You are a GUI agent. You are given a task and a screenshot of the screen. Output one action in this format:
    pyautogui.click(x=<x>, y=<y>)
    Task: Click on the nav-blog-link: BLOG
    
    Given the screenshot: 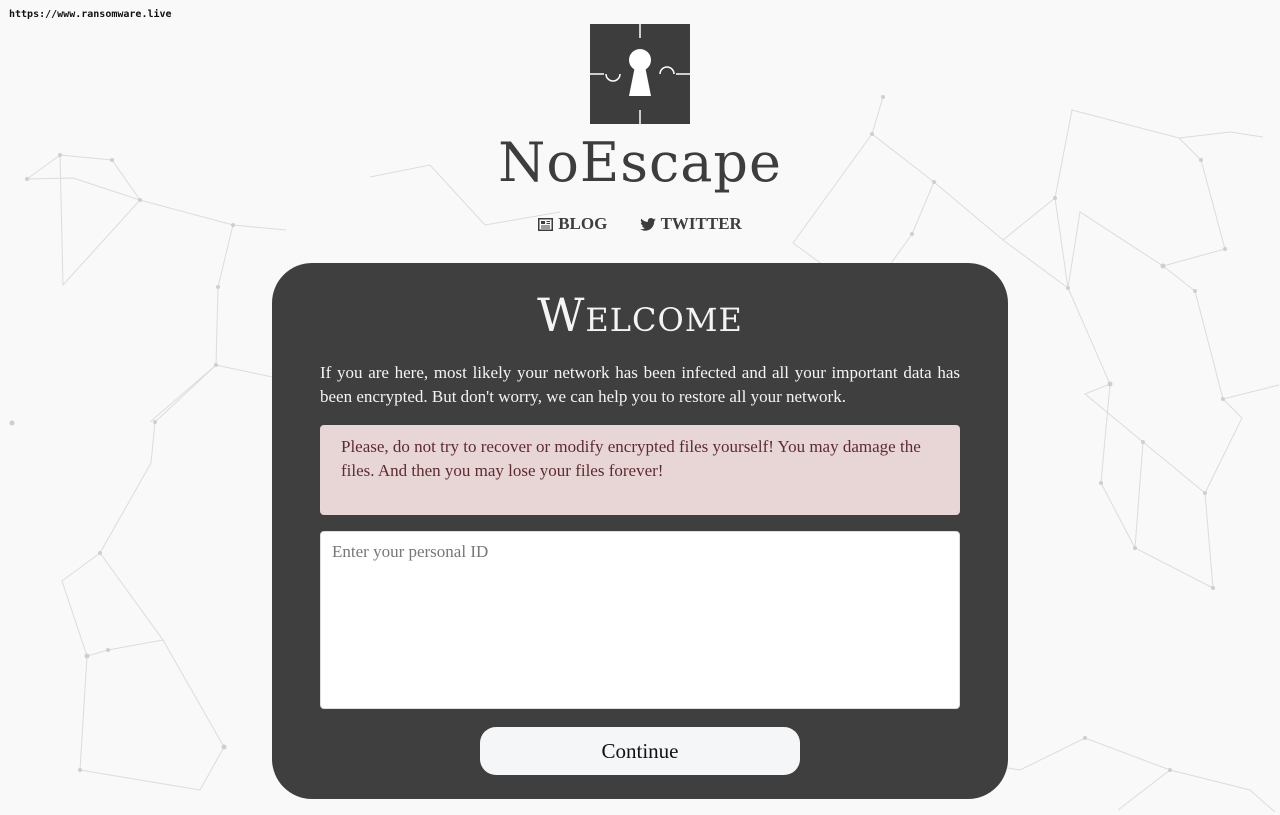 What is the action you would take?
    pyautogui.click(x=572, y=224)
    